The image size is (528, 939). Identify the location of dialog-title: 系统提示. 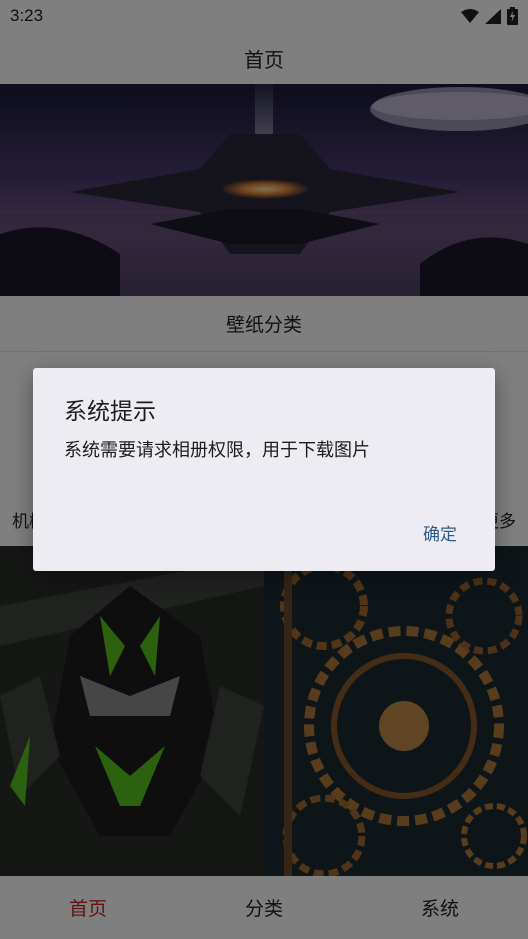
(110, 412).